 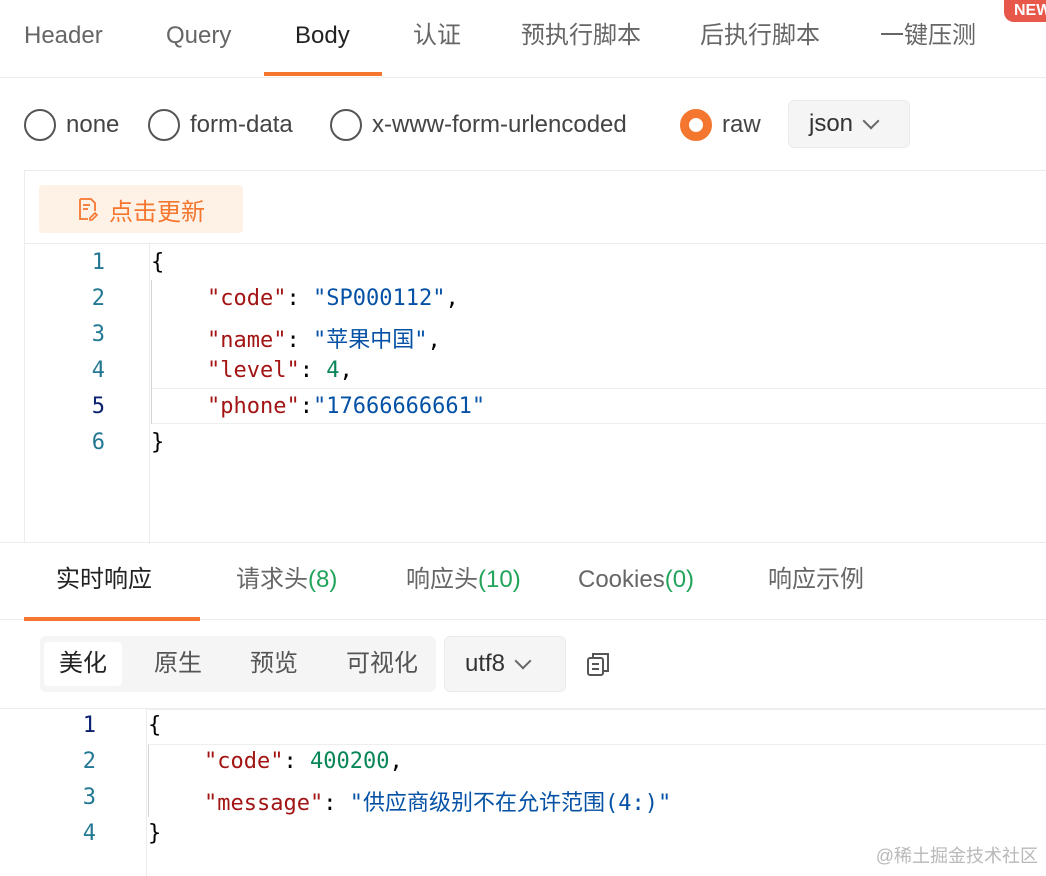 What do you see at coordinates (816, 580) in the screenshot?
I see `tab-response-examples: 响应示例` at bounding box center [816, 580].